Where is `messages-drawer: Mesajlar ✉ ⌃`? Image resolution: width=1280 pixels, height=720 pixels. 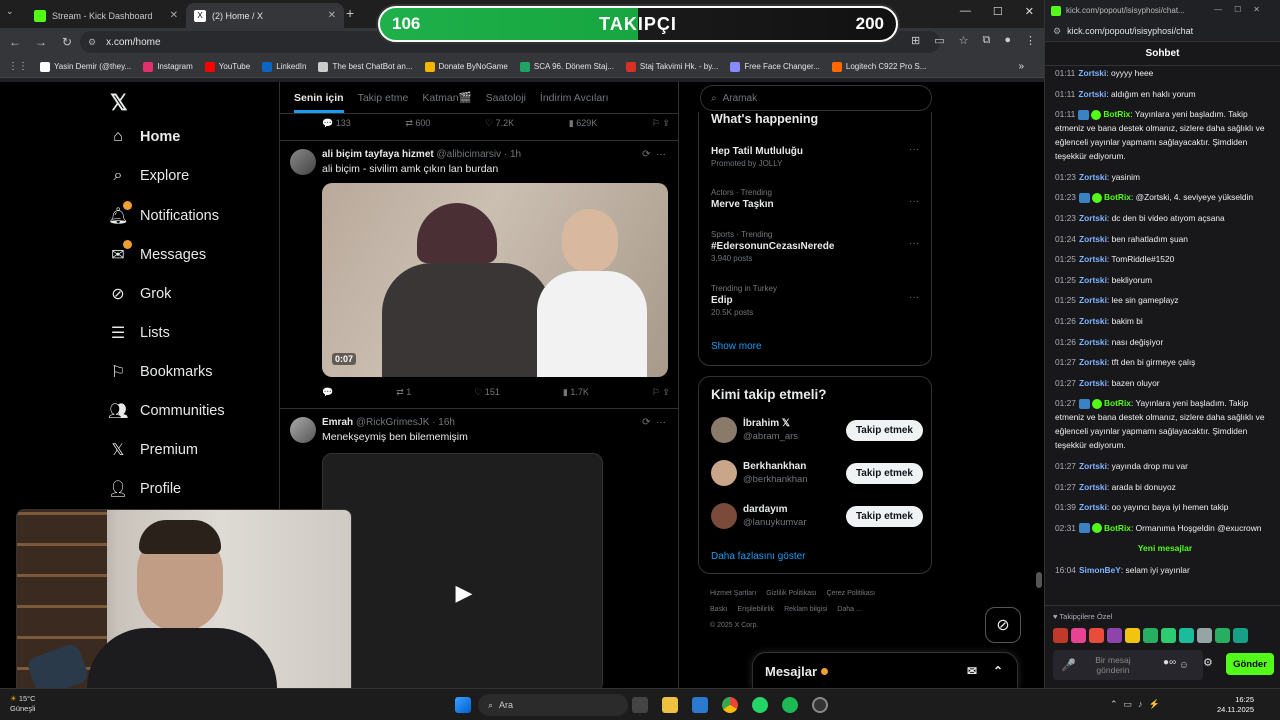 messages-drawer: Mesajlar ✉ ⌃ is located at coordinates (885, 671).